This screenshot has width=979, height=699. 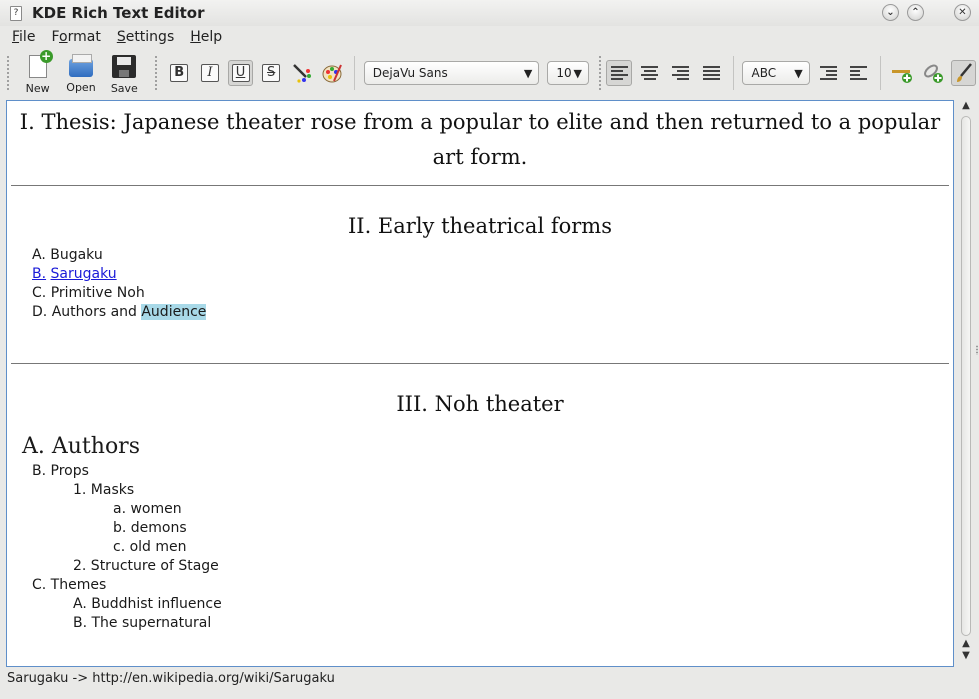 I want to click on title-bar: ? KDE Rich Text Editor ⌄ ⌃ ✕, so click(x=489, y=13).